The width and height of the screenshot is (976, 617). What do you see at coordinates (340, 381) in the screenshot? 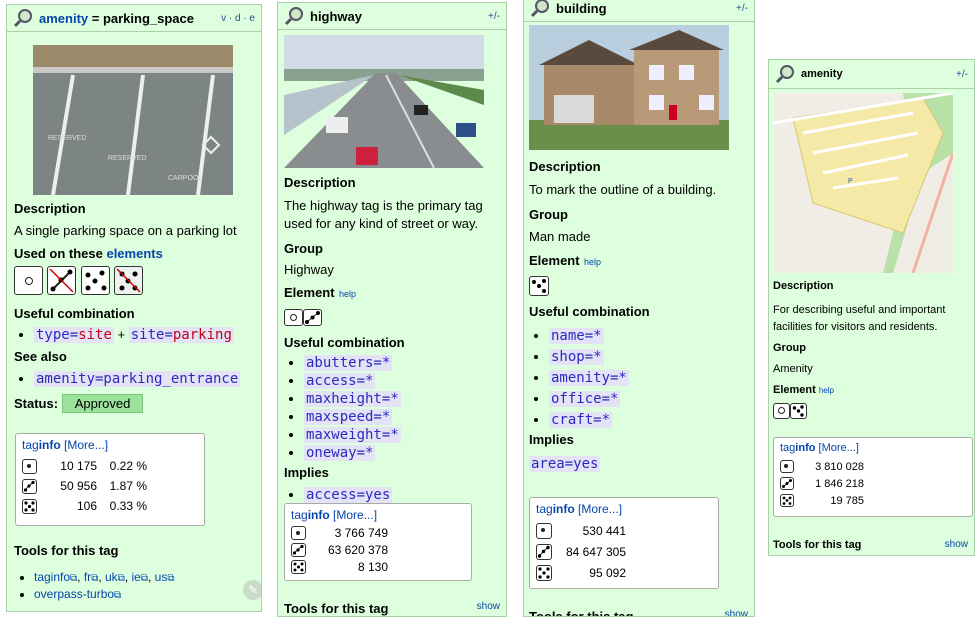
I see `combo-access: access=*` at bounding box center [340, 381].